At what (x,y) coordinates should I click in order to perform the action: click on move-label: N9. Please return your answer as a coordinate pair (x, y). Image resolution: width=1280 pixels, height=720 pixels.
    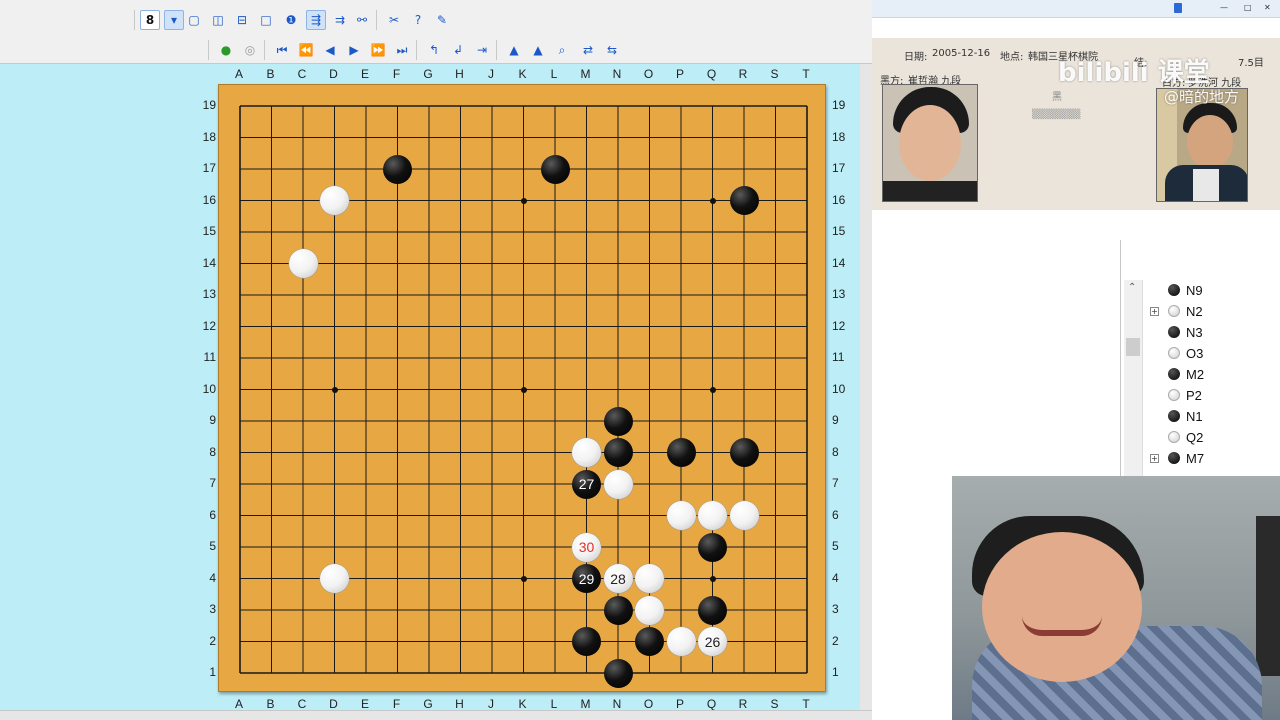
    Looking at the image, I should click on (1194, 290).